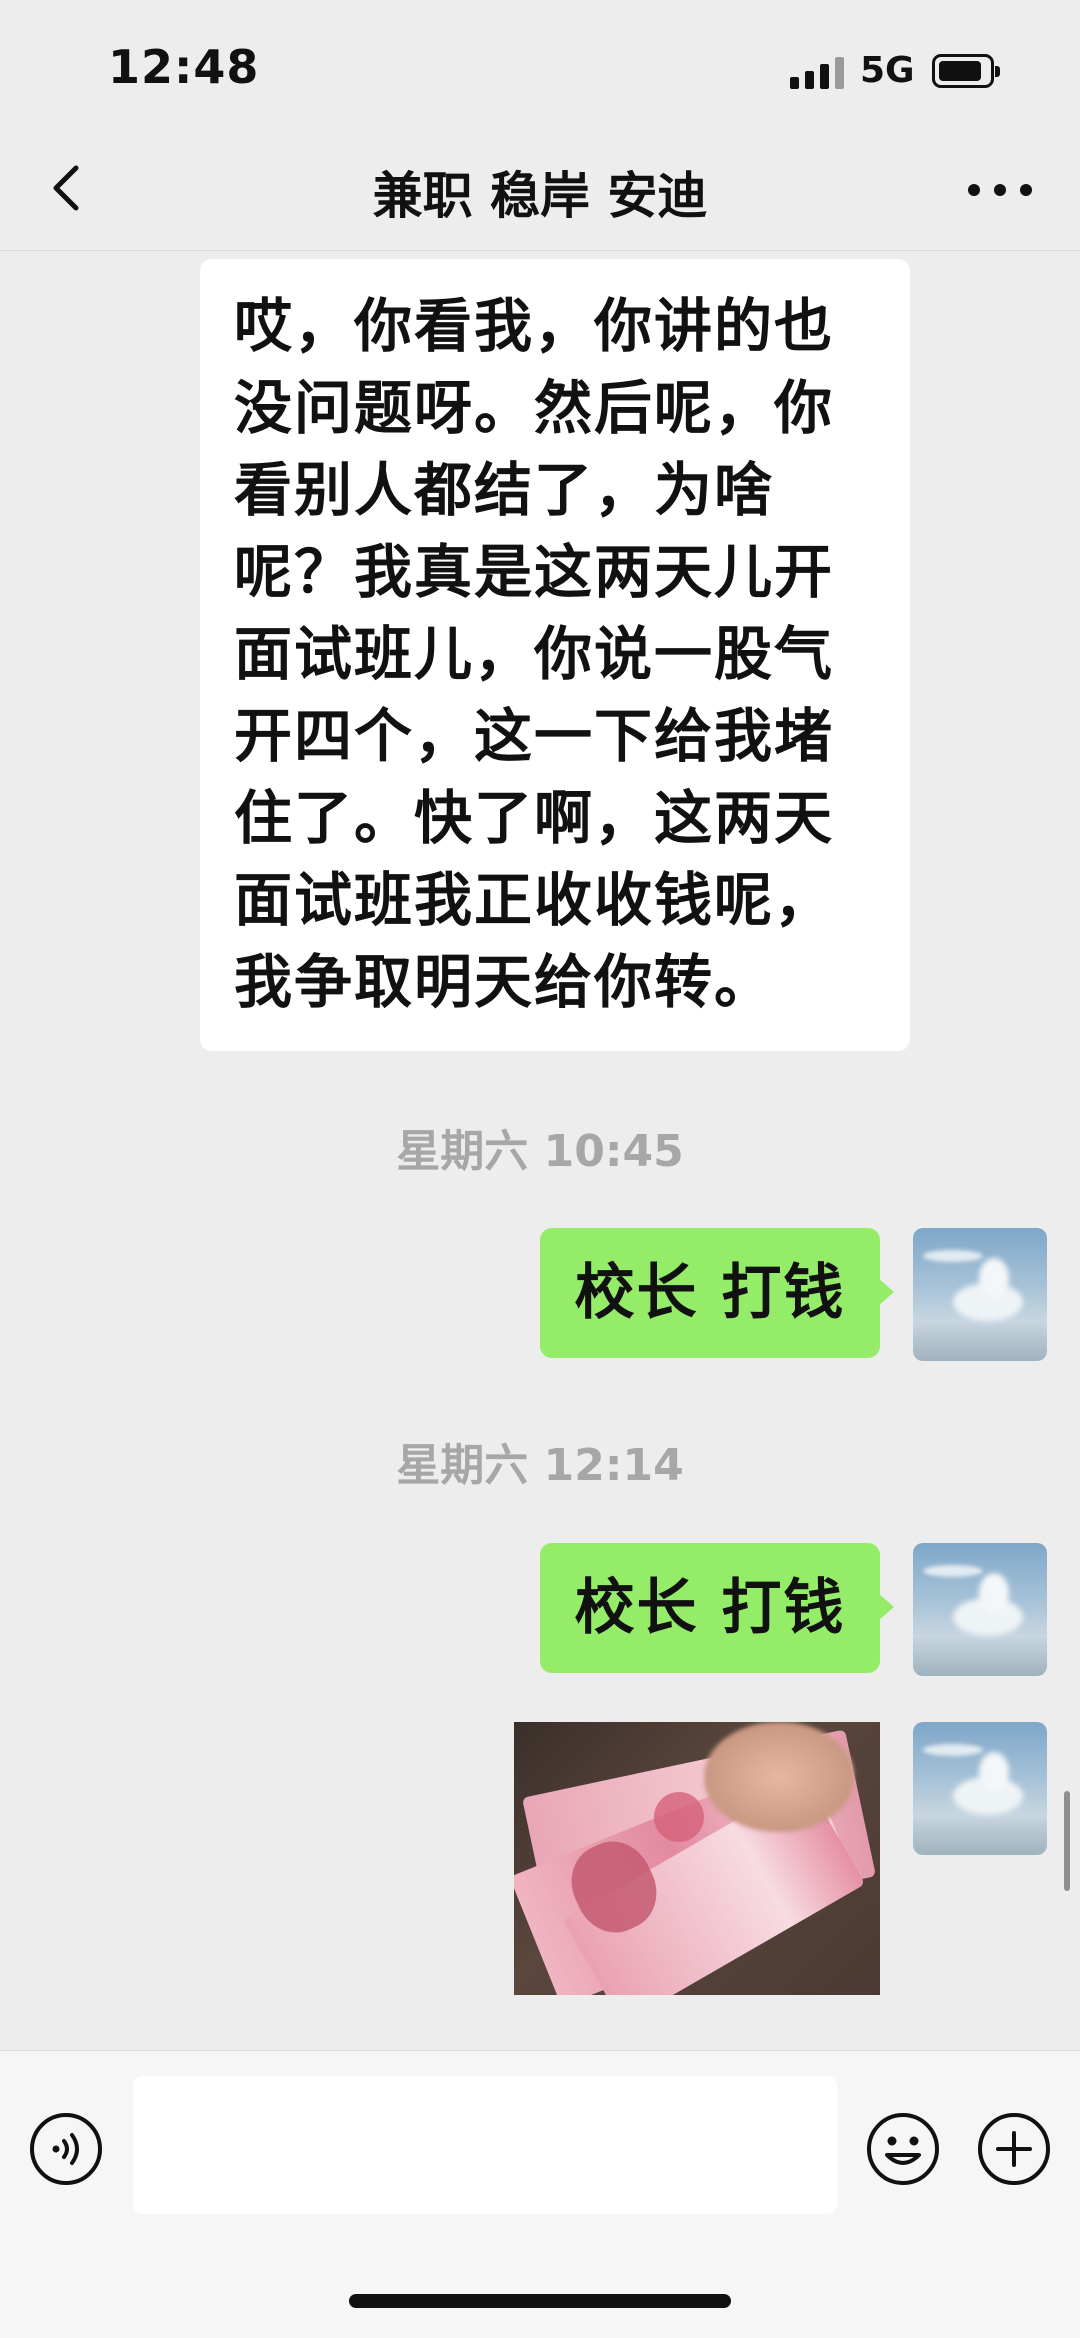  I want to click on emoji-icon, so click(903, 2149).